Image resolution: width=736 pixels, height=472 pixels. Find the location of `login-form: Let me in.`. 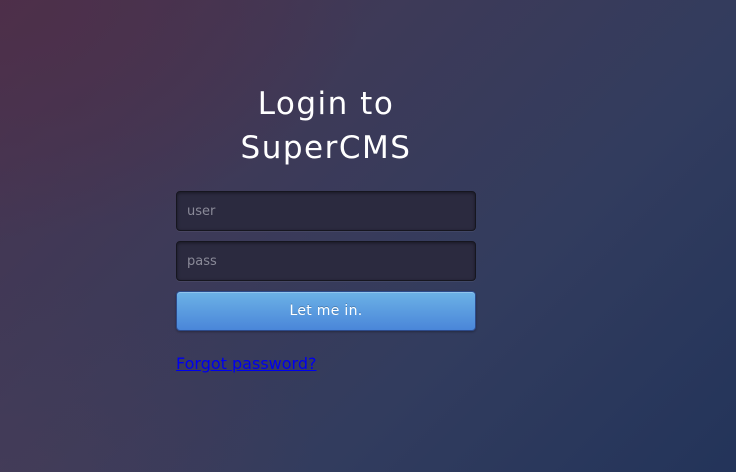

login-form: Let me in. is located at coordinates (326, 261).